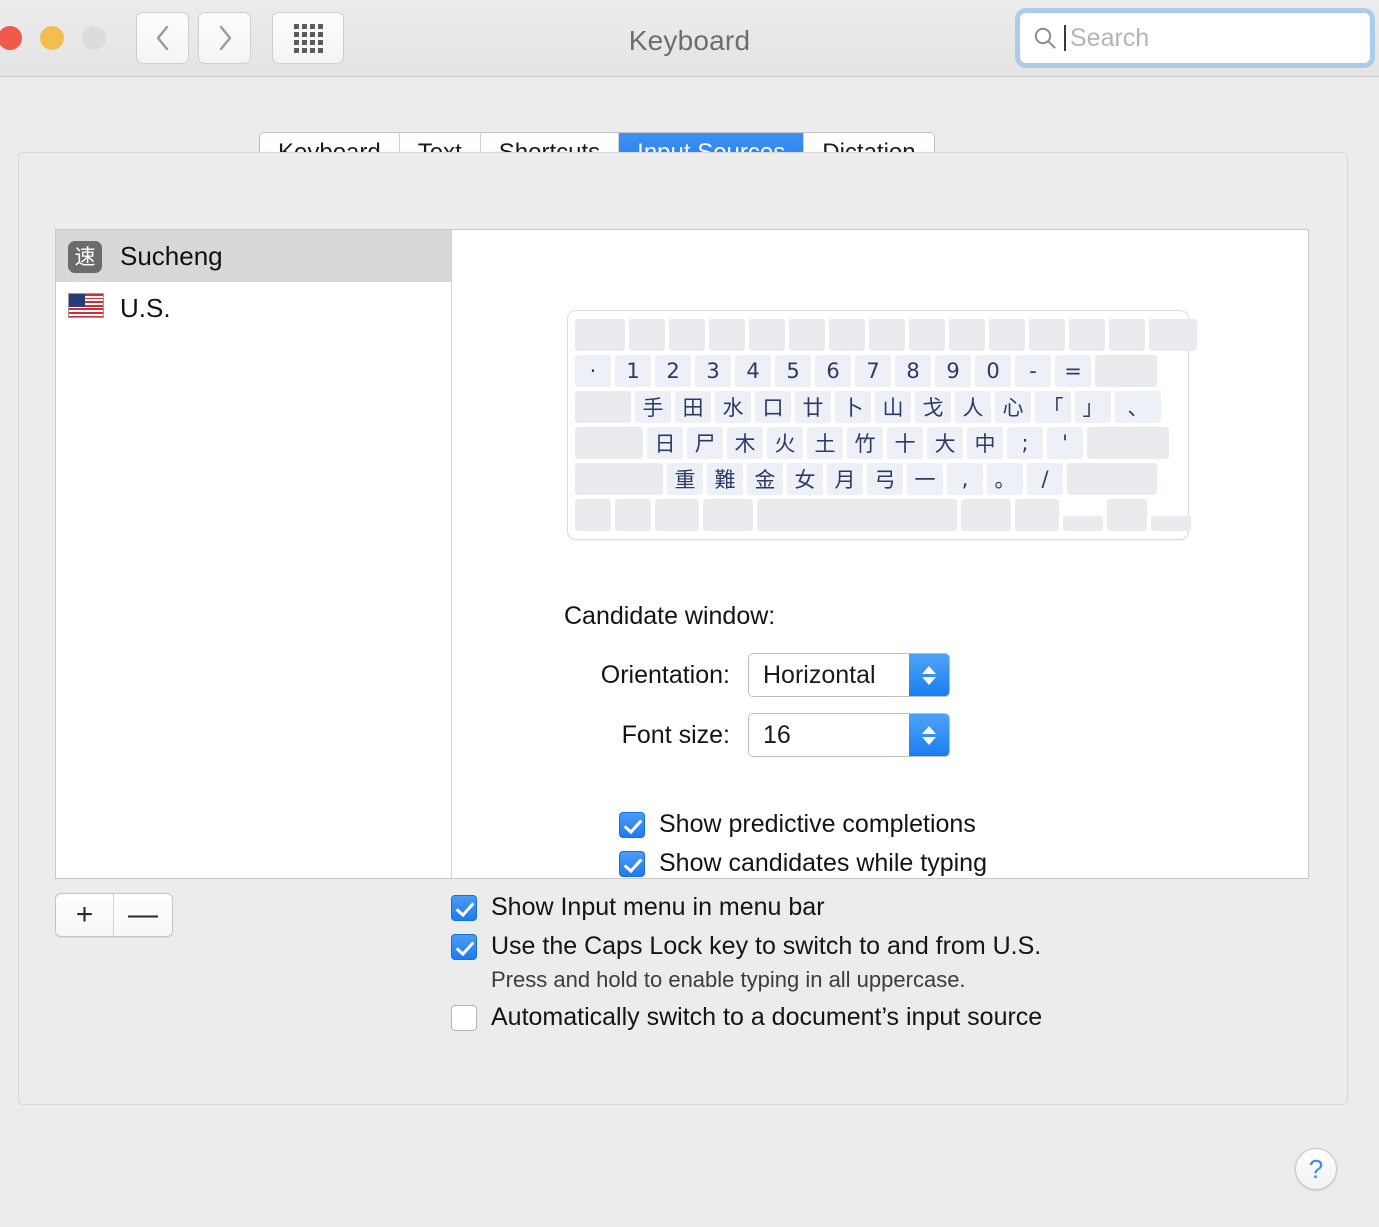  What do you see at coordinates (673, 371) in the screenshot?
I see `key: 2` at bounding box center [673, 371].